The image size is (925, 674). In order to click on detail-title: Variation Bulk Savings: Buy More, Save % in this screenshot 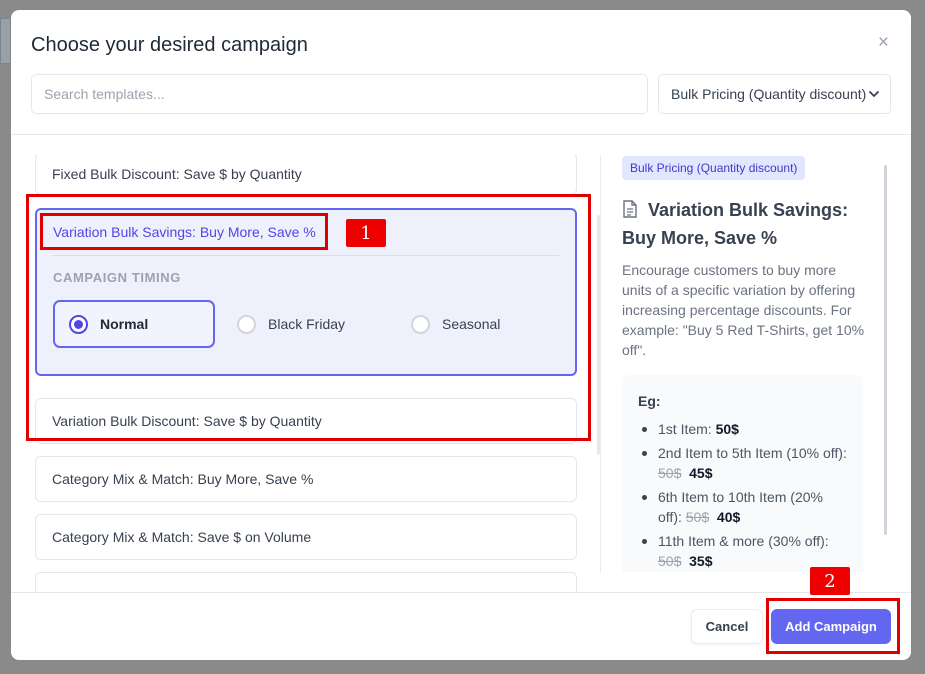, I will do `click(752, 224)`.